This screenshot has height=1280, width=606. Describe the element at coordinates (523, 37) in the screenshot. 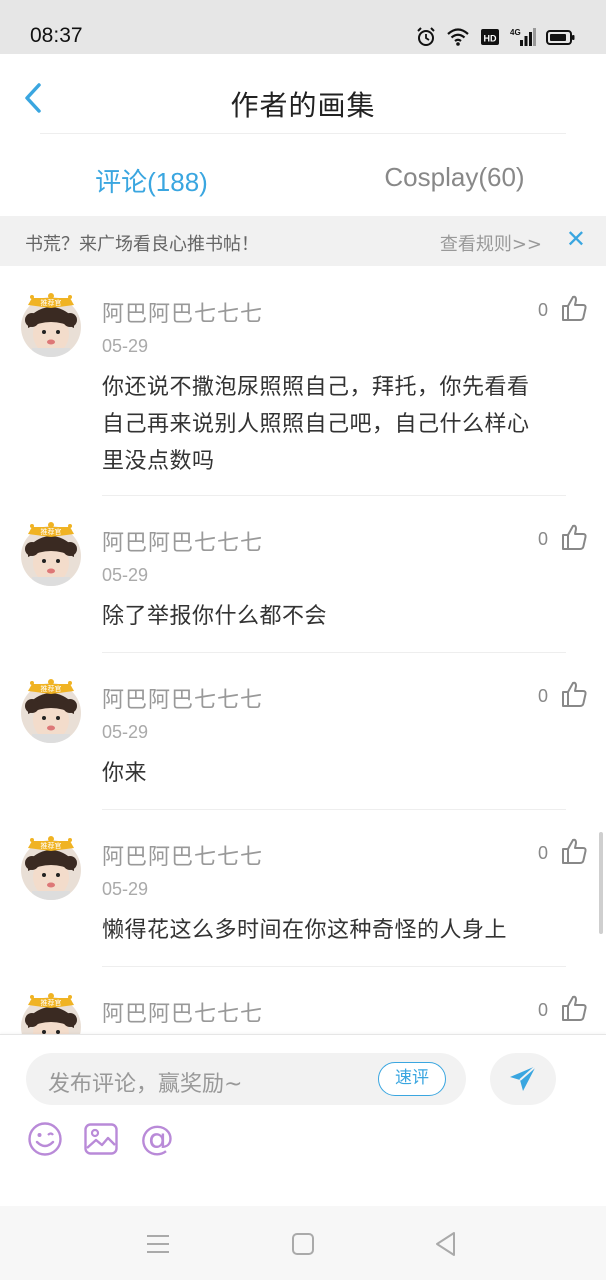

I see `signal-4g-icon: 4G` at that location.